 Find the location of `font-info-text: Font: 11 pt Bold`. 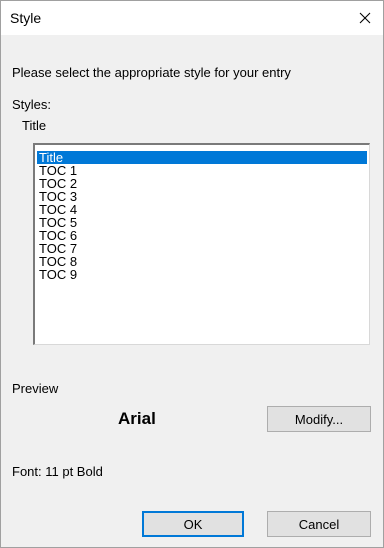

font-info-text: Font: 11 pt Bold is located at coordinates (57, 471).